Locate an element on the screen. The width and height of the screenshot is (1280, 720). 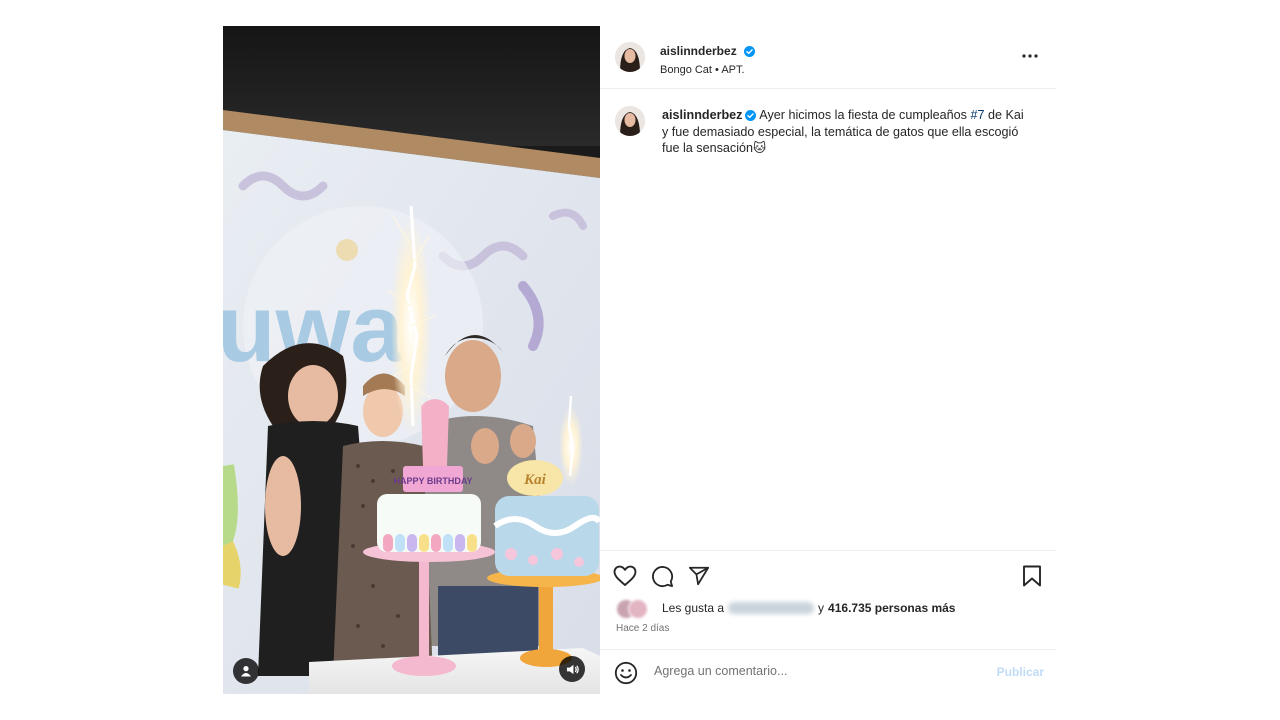
post-timestamp: Hace 2 días is located at coordinates (642, 628).